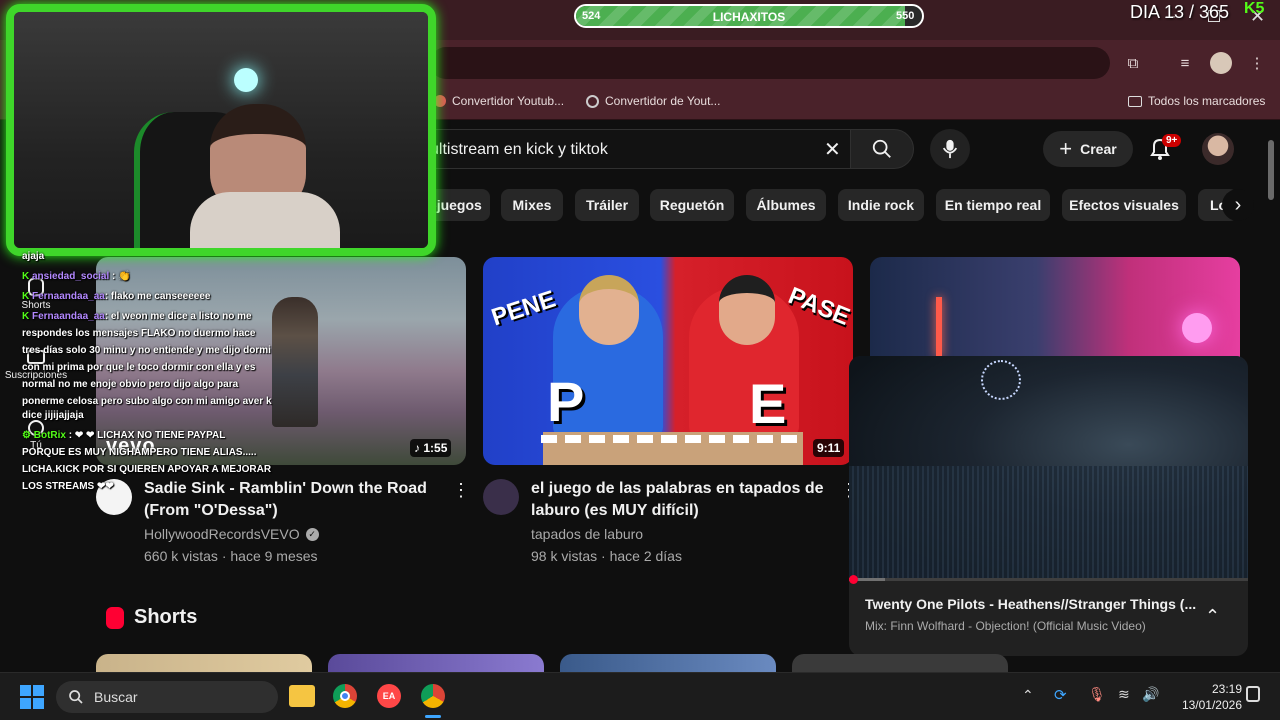 The image size is (1280, 720). Describe the element at coordinates (1180, 12) in the screenshot. I see `day-counter: DIA 13 / 365` at that location.